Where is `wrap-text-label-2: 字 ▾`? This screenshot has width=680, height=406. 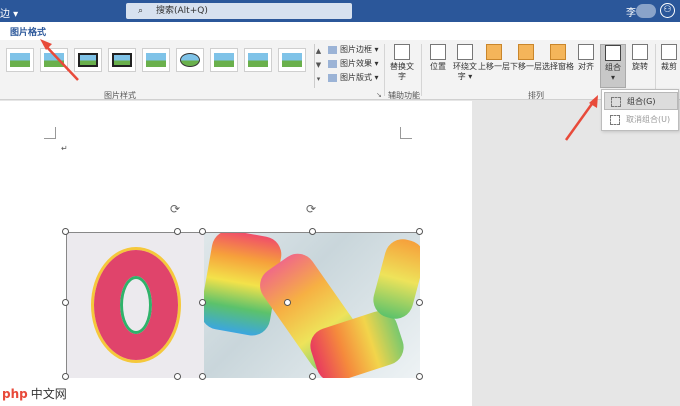
wrap-text-label-2: 字 ▾ is located at coordinates (465, 76).